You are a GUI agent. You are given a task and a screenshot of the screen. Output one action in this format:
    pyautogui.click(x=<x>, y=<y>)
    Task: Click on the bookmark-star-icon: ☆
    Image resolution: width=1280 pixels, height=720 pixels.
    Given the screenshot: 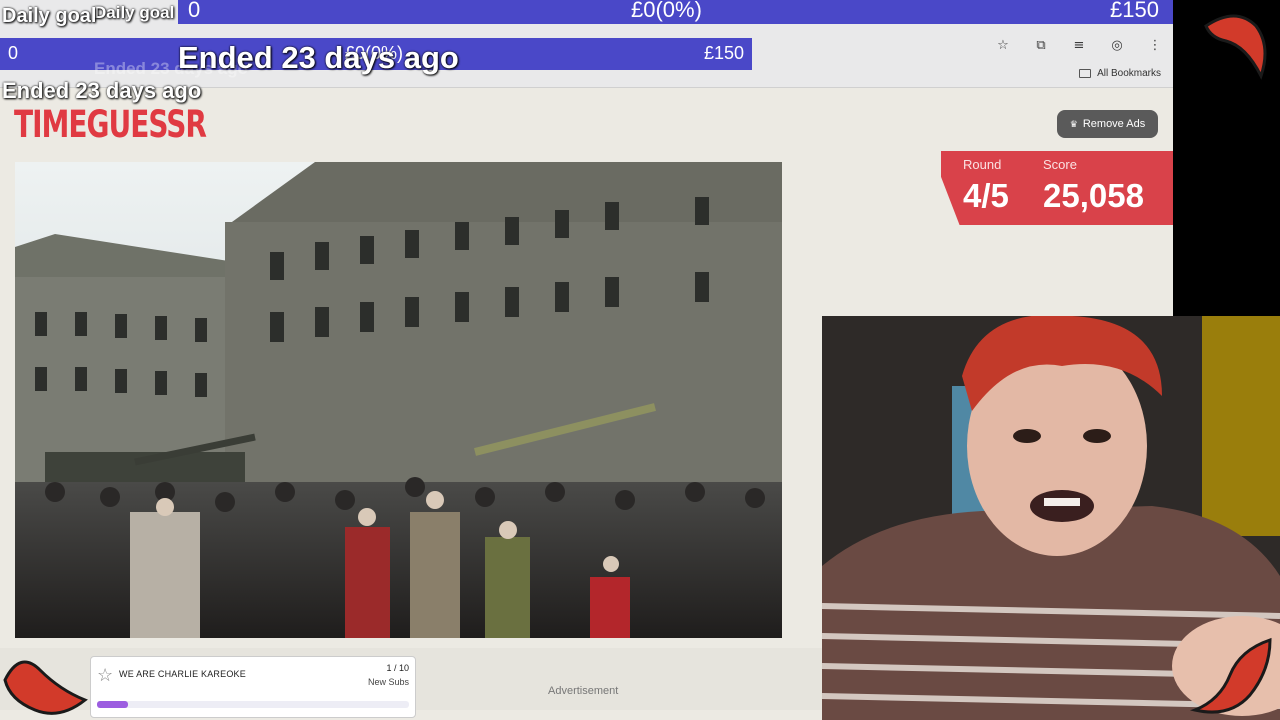 What is the action you would take?
    pyautogui.click(x=1003, y=45)
    